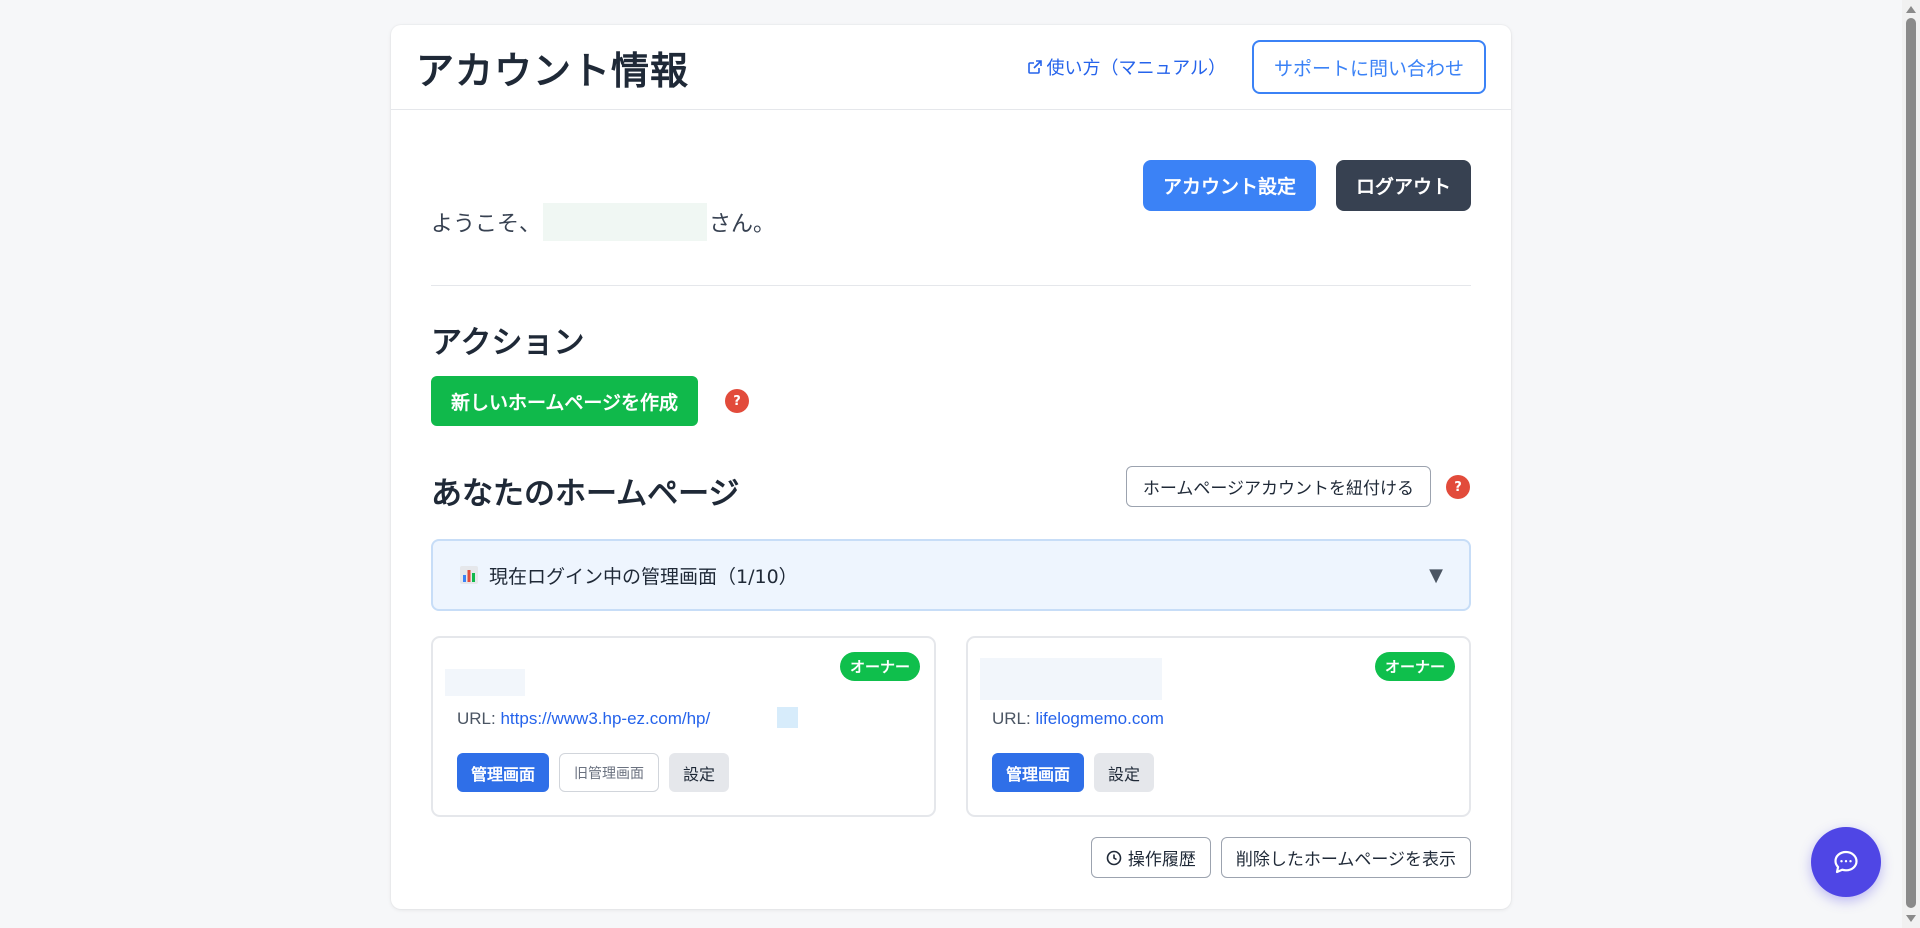 This screenshot has height=928, width=1920. I want to click on chat-button, so click(1846, 862).